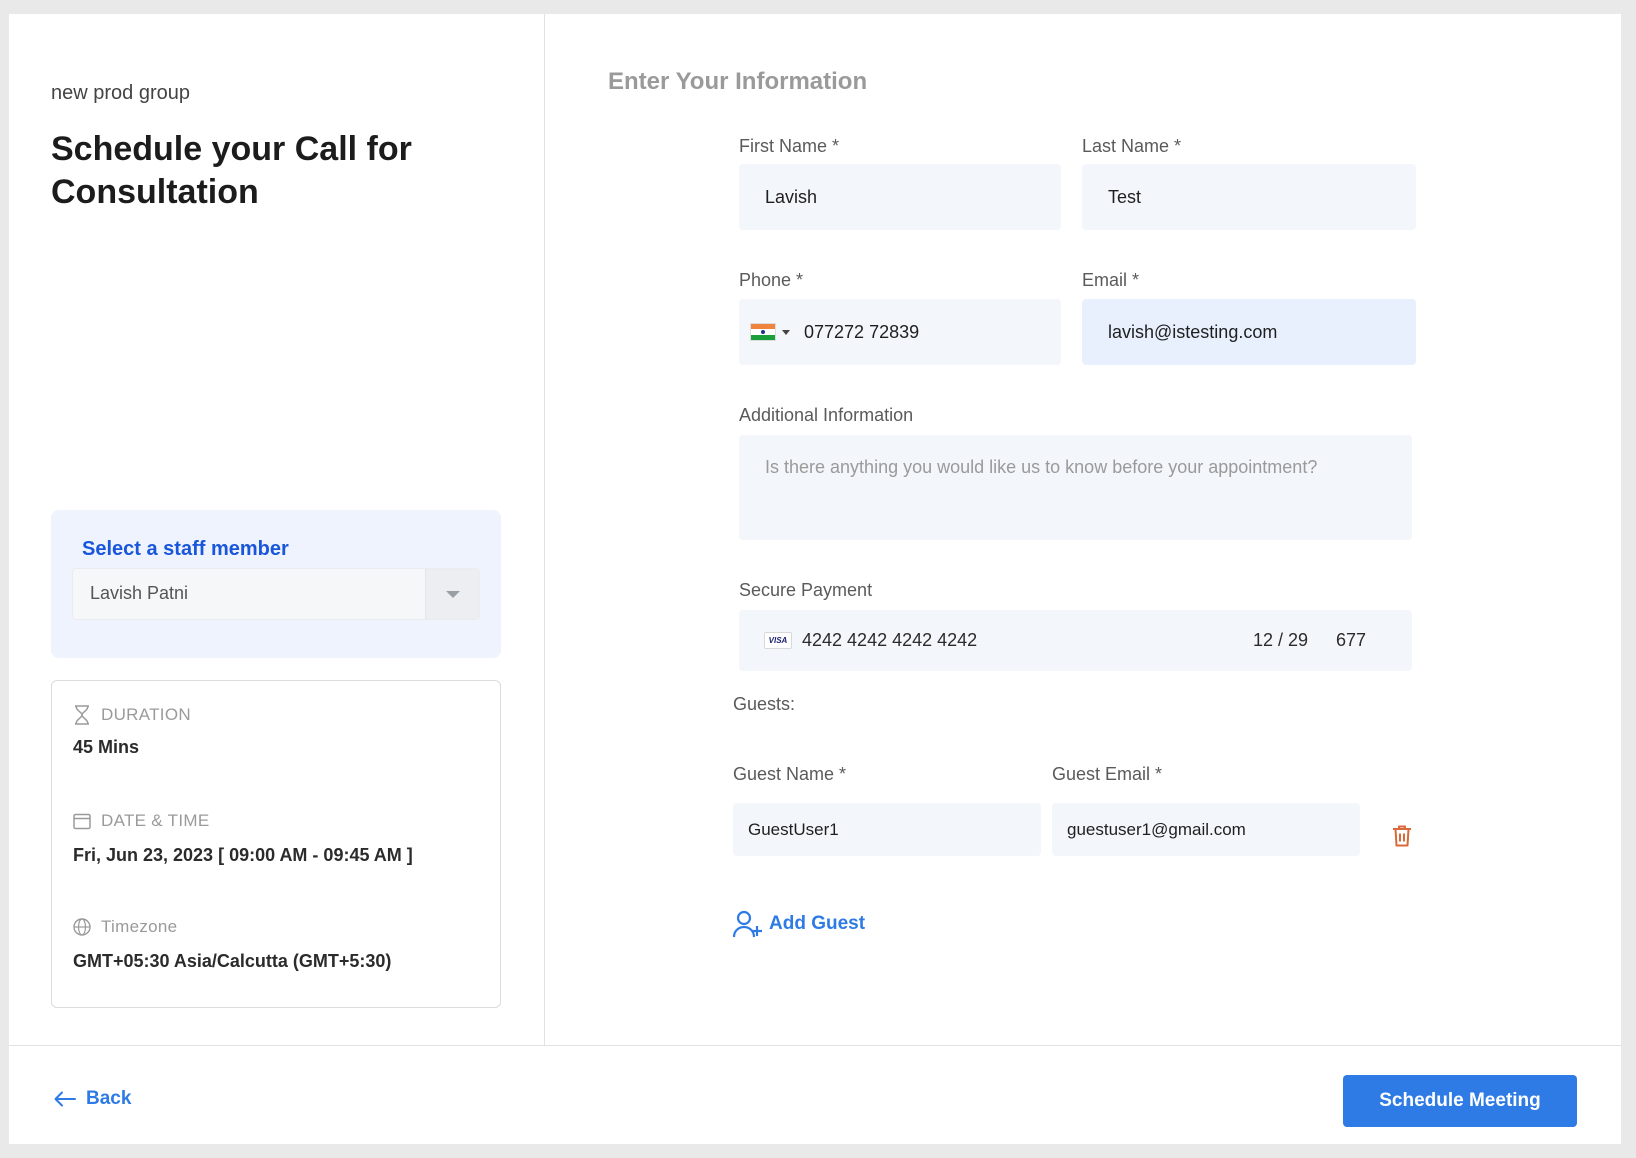  What do you see at coordinates (738, 81) in the screenshot?
I see `section-title: Enter Your Information` at bounding box center [738, 81].